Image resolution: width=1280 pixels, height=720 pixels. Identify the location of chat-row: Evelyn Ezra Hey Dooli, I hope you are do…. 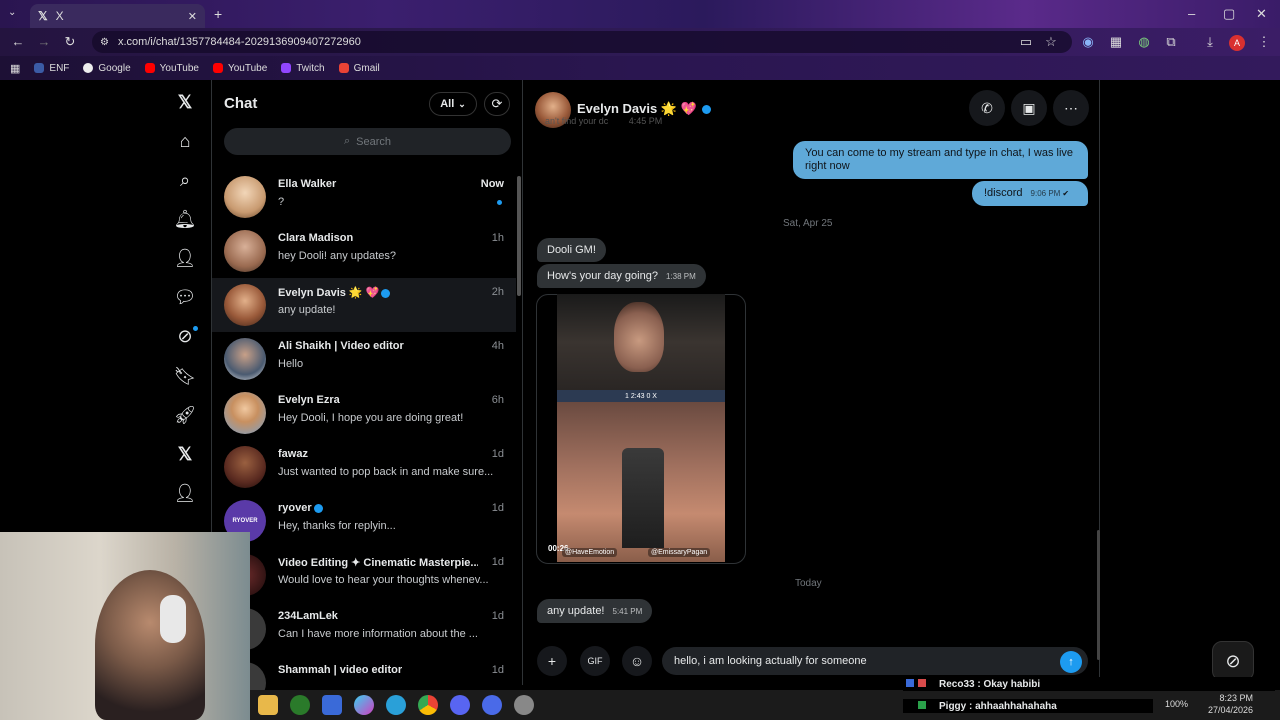
(364, 413).